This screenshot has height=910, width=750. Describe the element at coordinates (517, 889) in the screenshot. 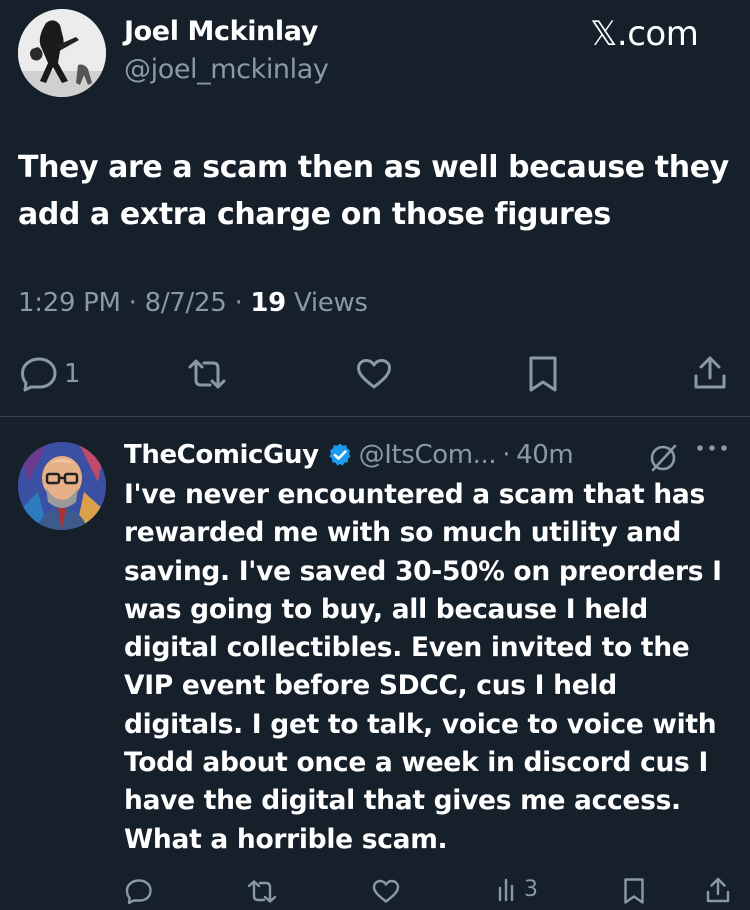

I see `reply-views-button: 3` at that location.